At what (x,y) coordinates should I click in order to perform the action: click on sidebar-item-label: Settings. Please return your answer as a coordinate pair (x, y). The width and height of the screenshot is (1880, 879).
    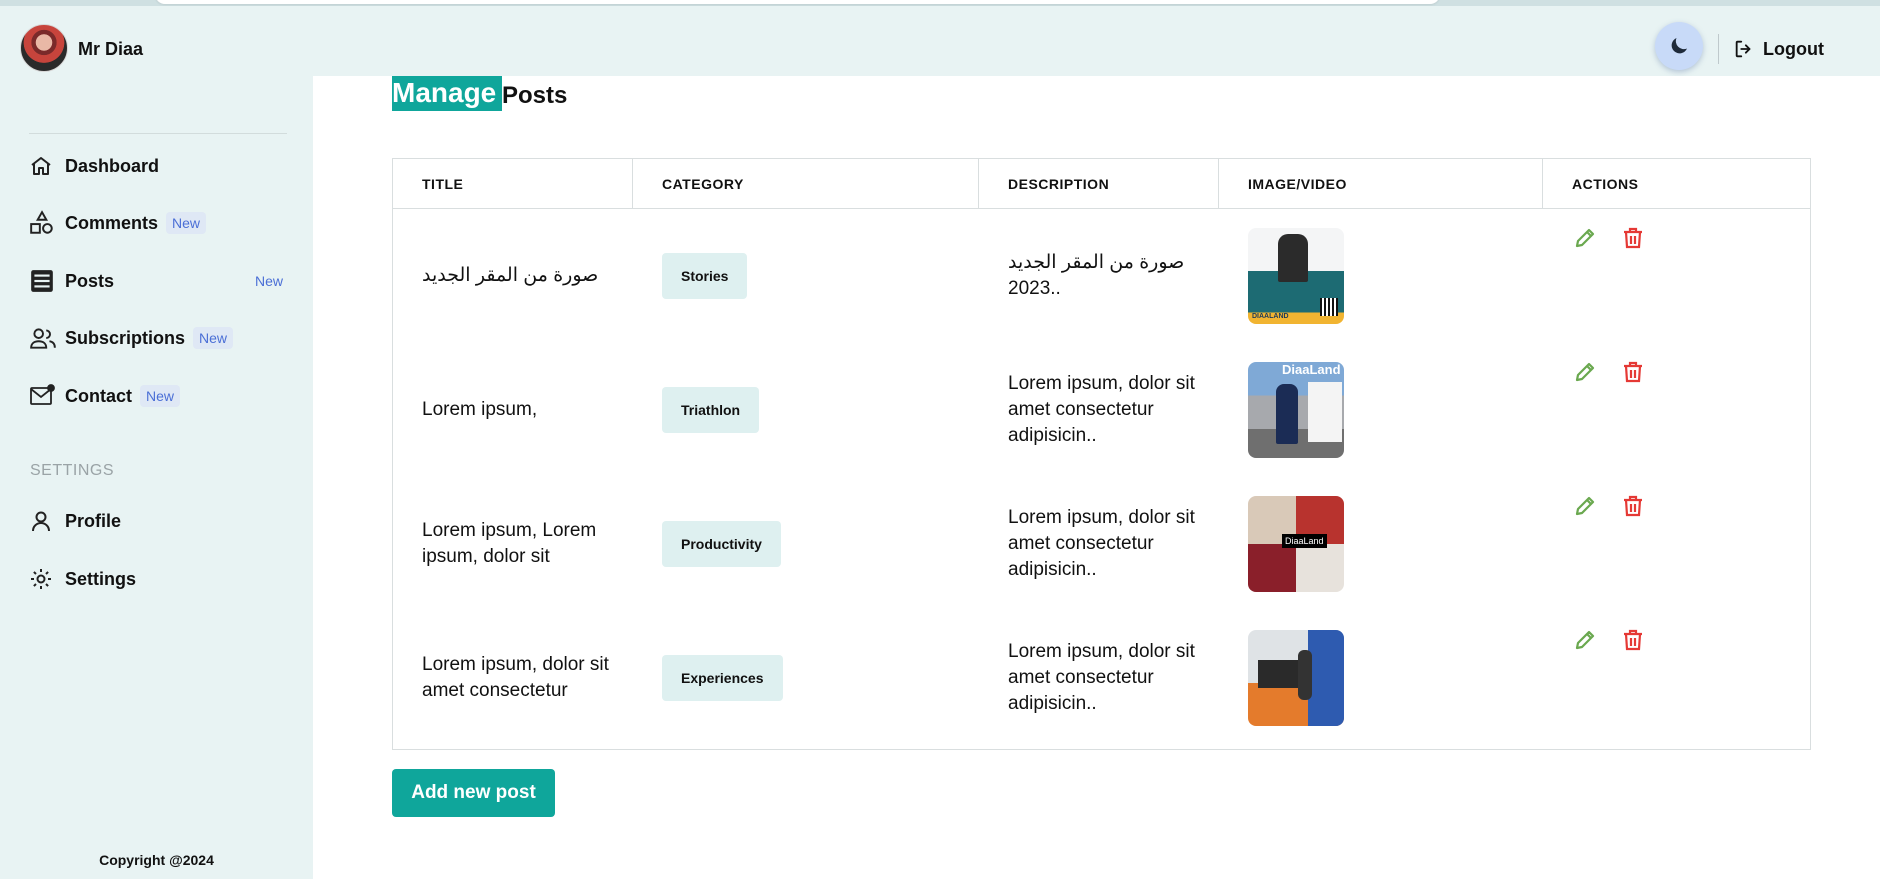
    Looking at the image, I should click on (101, 578).